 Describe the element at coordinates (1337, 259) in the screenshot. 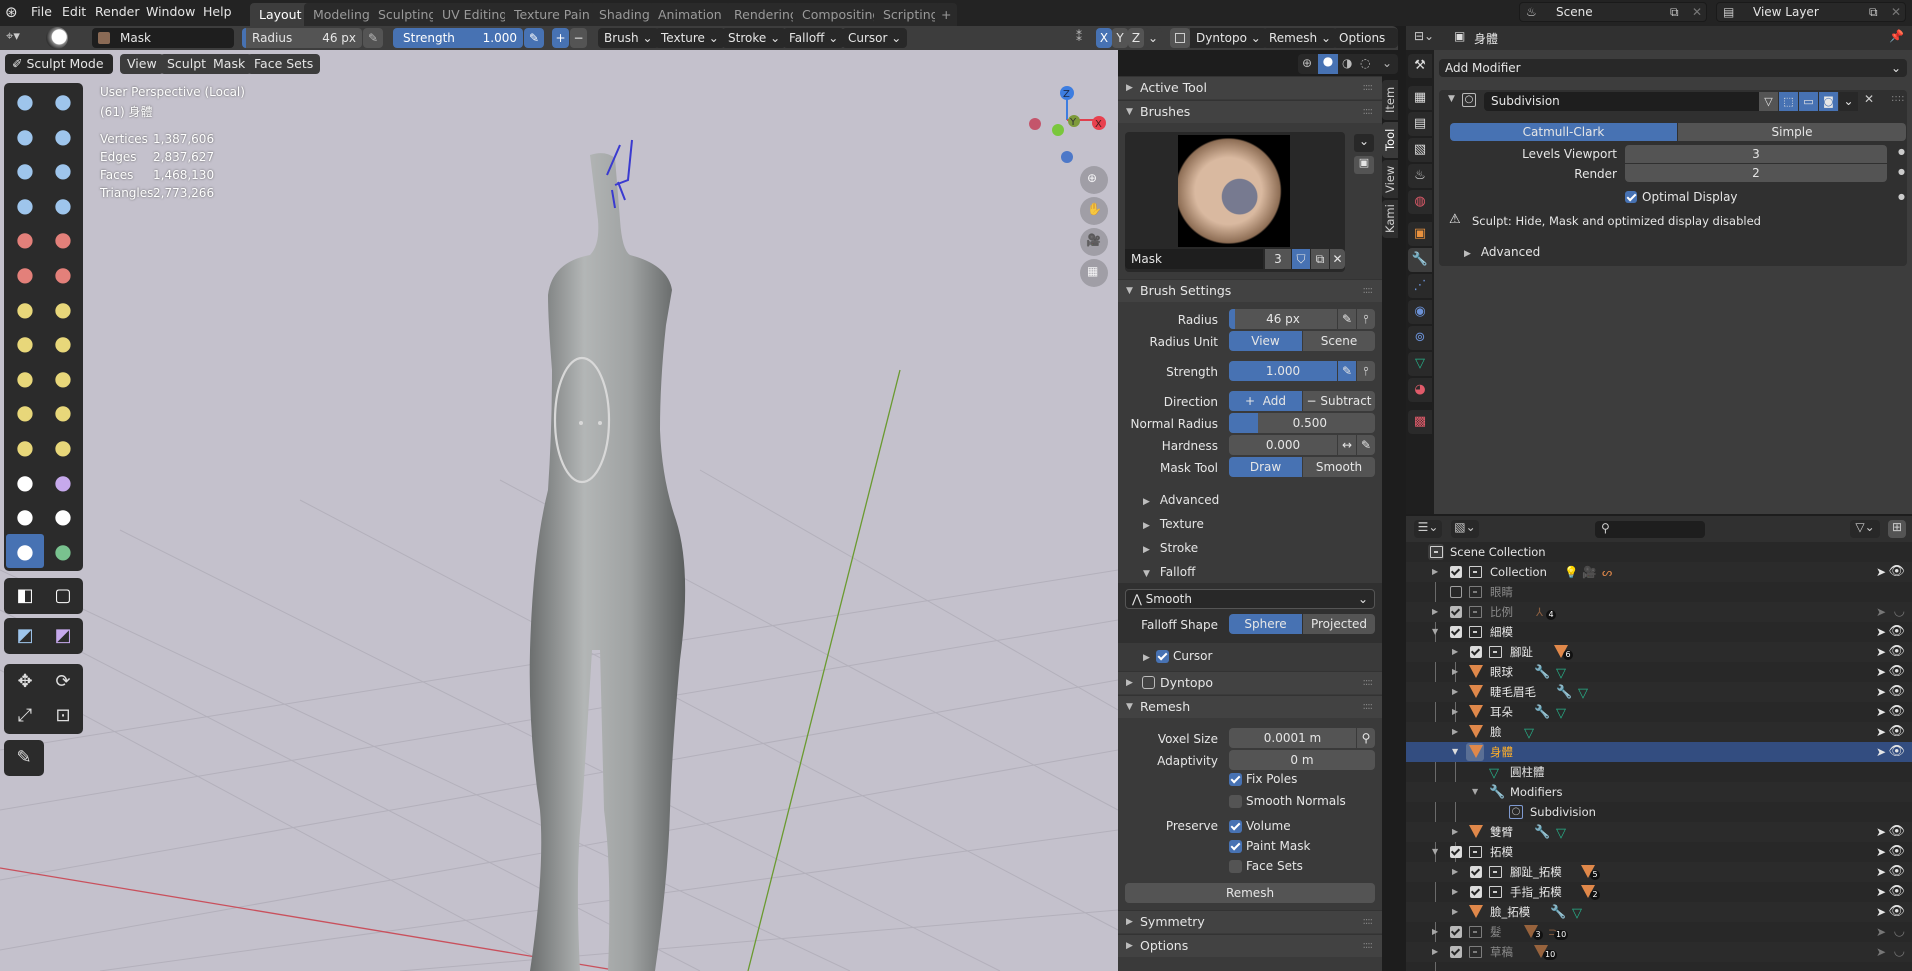

I see `unlink-icon: ✕` at that location.